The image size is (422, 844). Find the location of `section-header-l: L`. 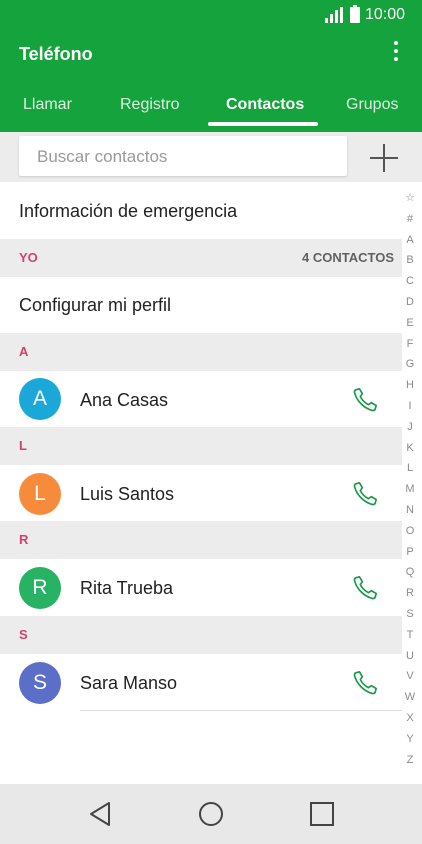

section-header-l: L is located at coordinates (201, 446).